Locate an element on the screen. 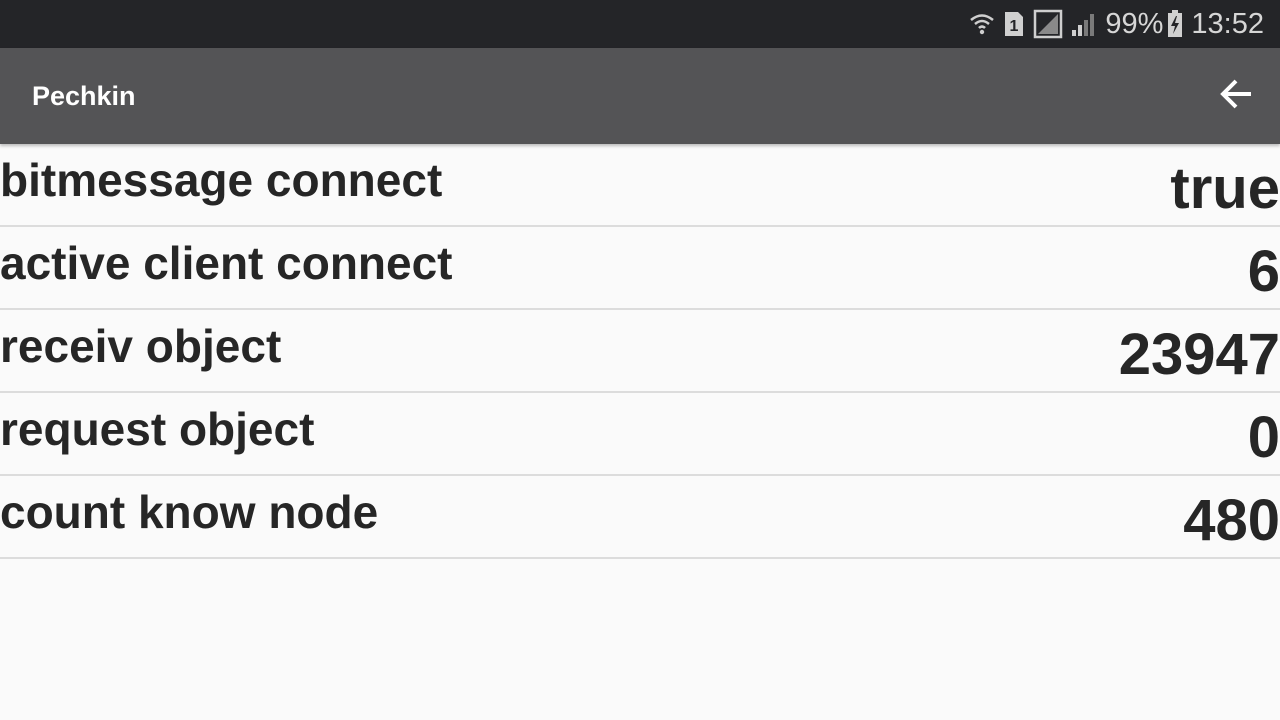  back-button is located at coordinates (1236, 96).